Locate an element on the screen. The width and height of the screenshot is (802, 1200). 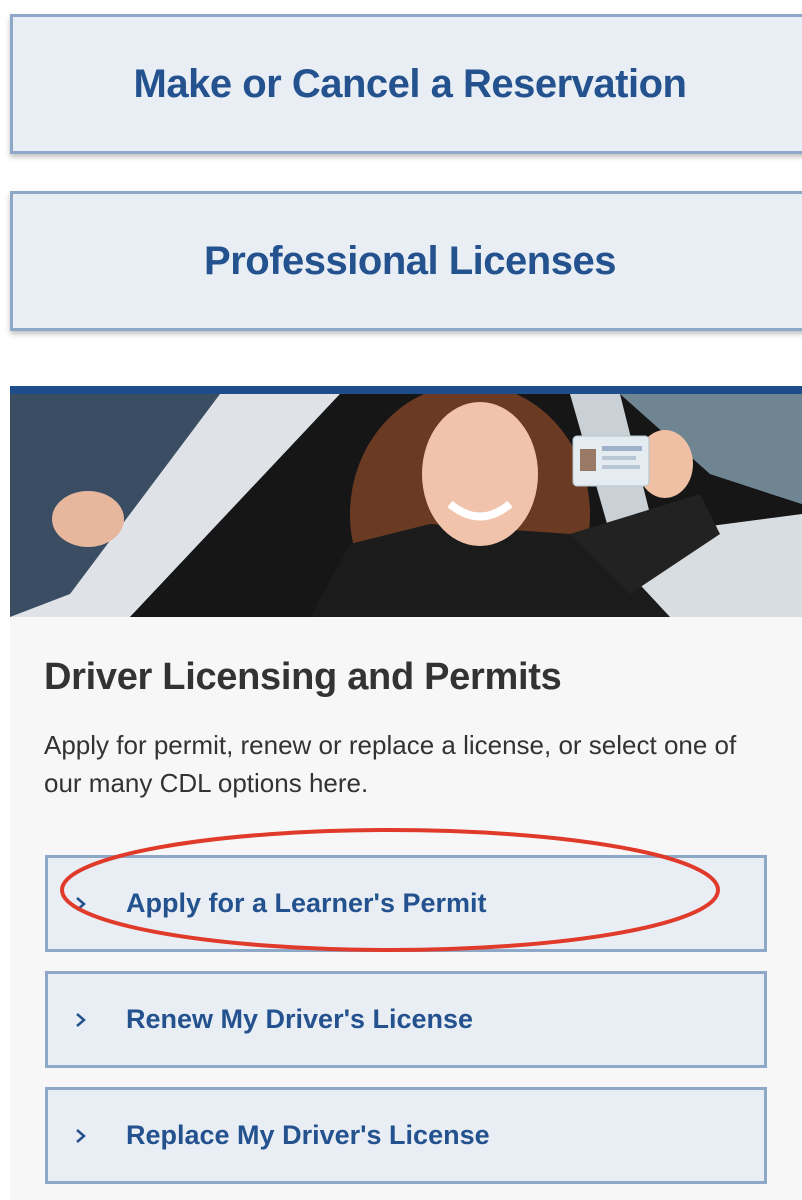
card-title: Driver Licensing and Permits is located at coordinates (303, 677).